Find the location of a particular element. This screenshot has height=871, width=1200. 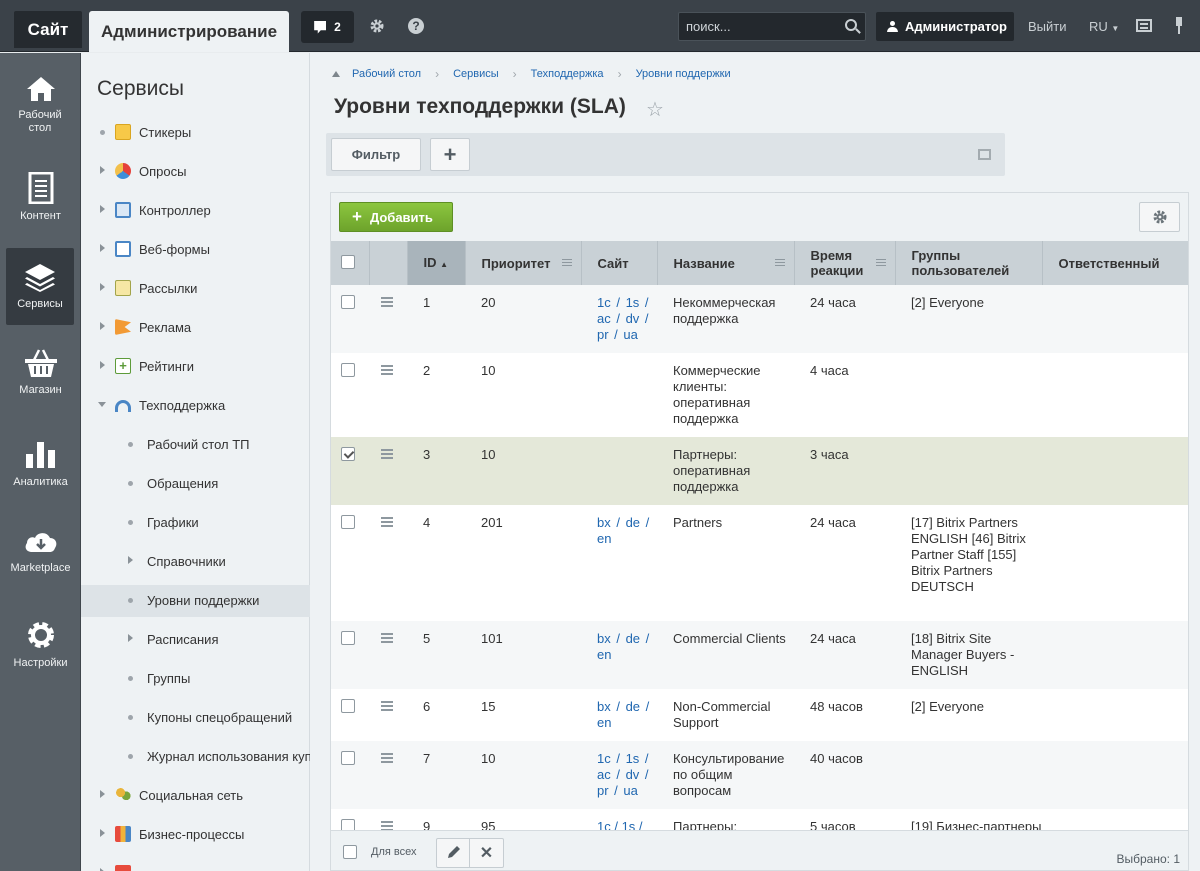

menu-item-tickets: Обращения is located at coordinates (195, 484).